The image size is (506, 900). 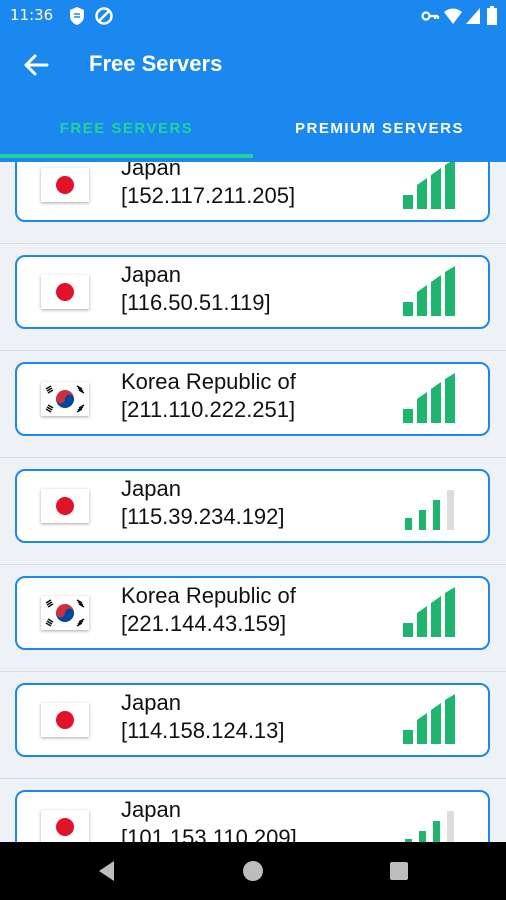 I want to click on wifi-icon, so click(x=453, y=16).